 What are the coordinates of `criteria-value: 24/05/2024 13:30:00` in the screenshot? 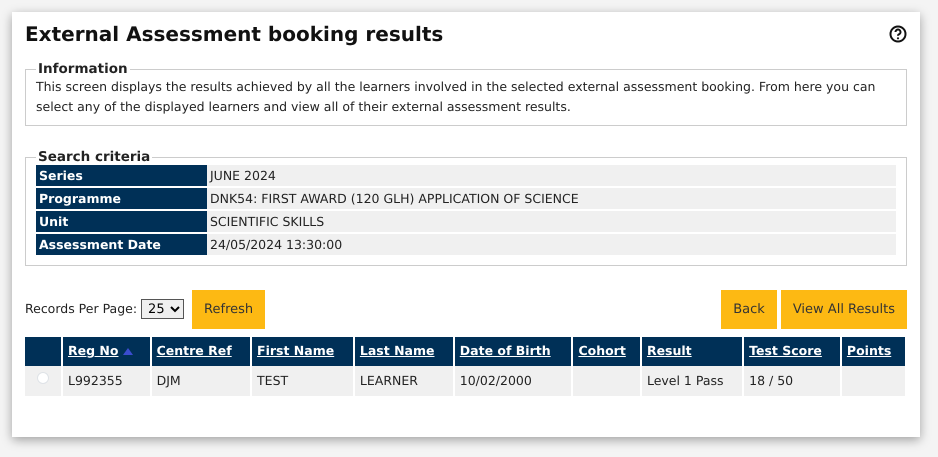 It's located at (551, 244).